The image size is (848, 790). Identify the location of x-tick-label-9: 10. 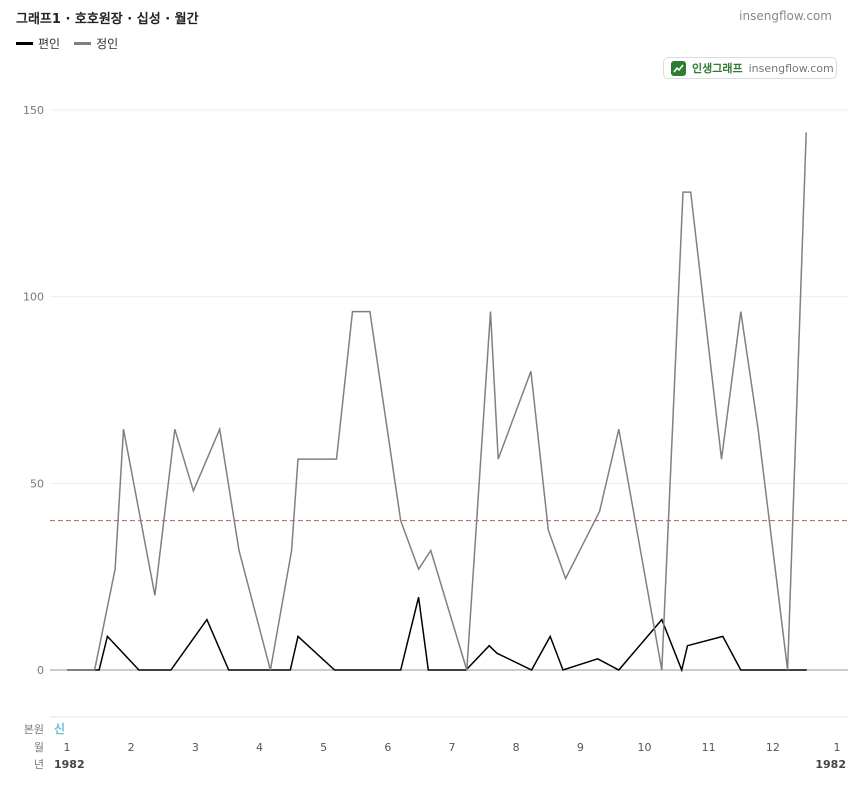
(645, 747).